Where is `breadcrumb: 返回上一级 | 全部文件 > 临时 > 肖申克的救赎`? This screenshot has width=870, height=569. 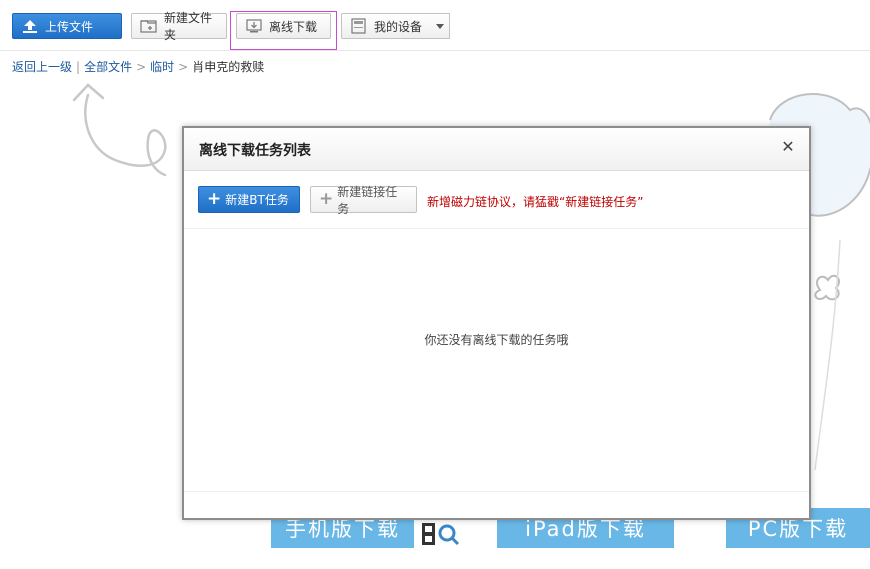
breadcrumb: 返回上一级 | 全部文件 > 临时 > 肖申克的救赎 is located at coordinates (138, 66).